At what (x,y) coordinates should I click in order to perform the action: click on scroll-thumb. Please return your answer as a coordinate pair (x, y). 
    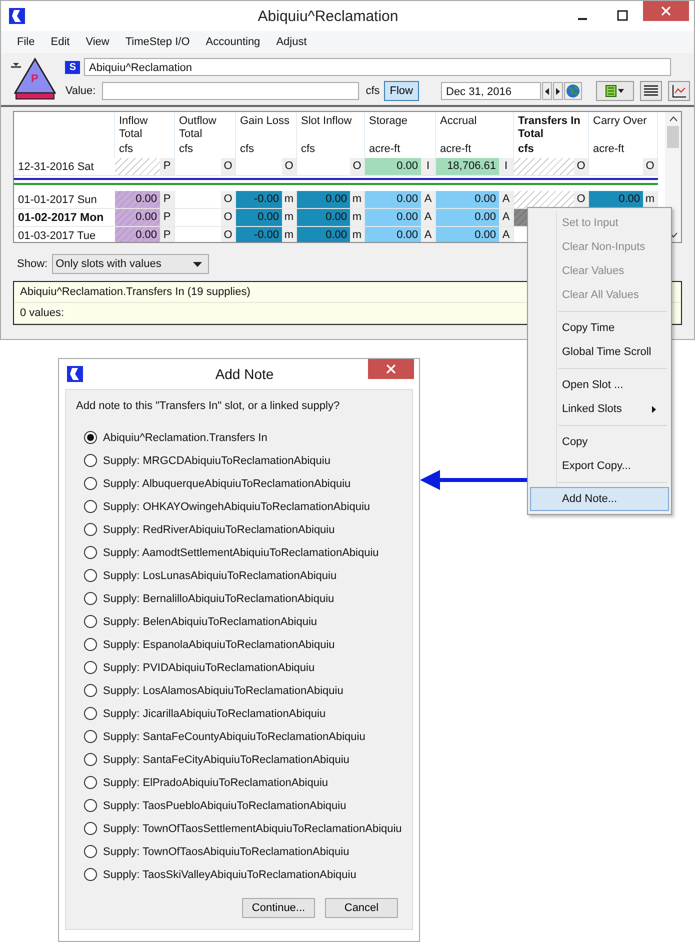
    Looking at the image, I should click on (673, 137).